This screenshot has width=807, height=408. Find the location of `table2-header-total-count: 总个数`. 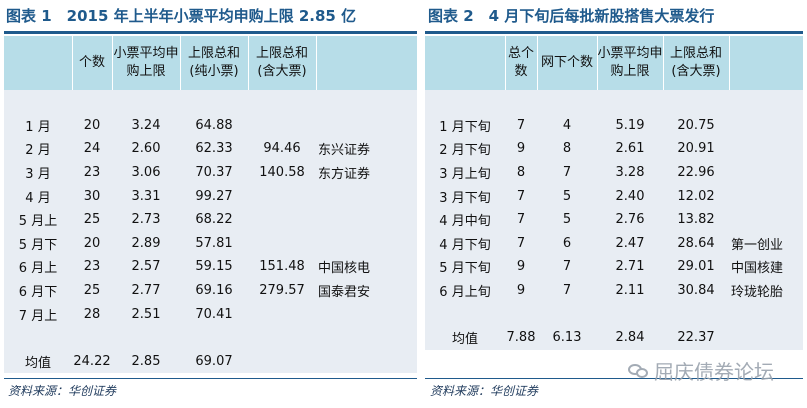

table2-header-total-count: 总个数 is located at coordinates (520, 63).